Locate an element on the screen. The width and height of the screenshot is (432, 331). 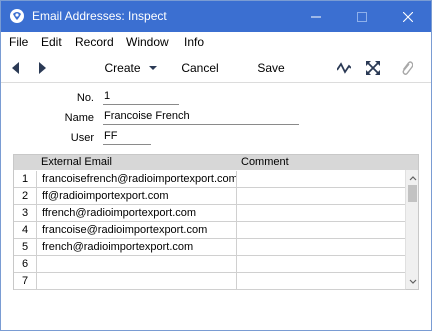
save-label: Save is located at coordinates (271, 68).